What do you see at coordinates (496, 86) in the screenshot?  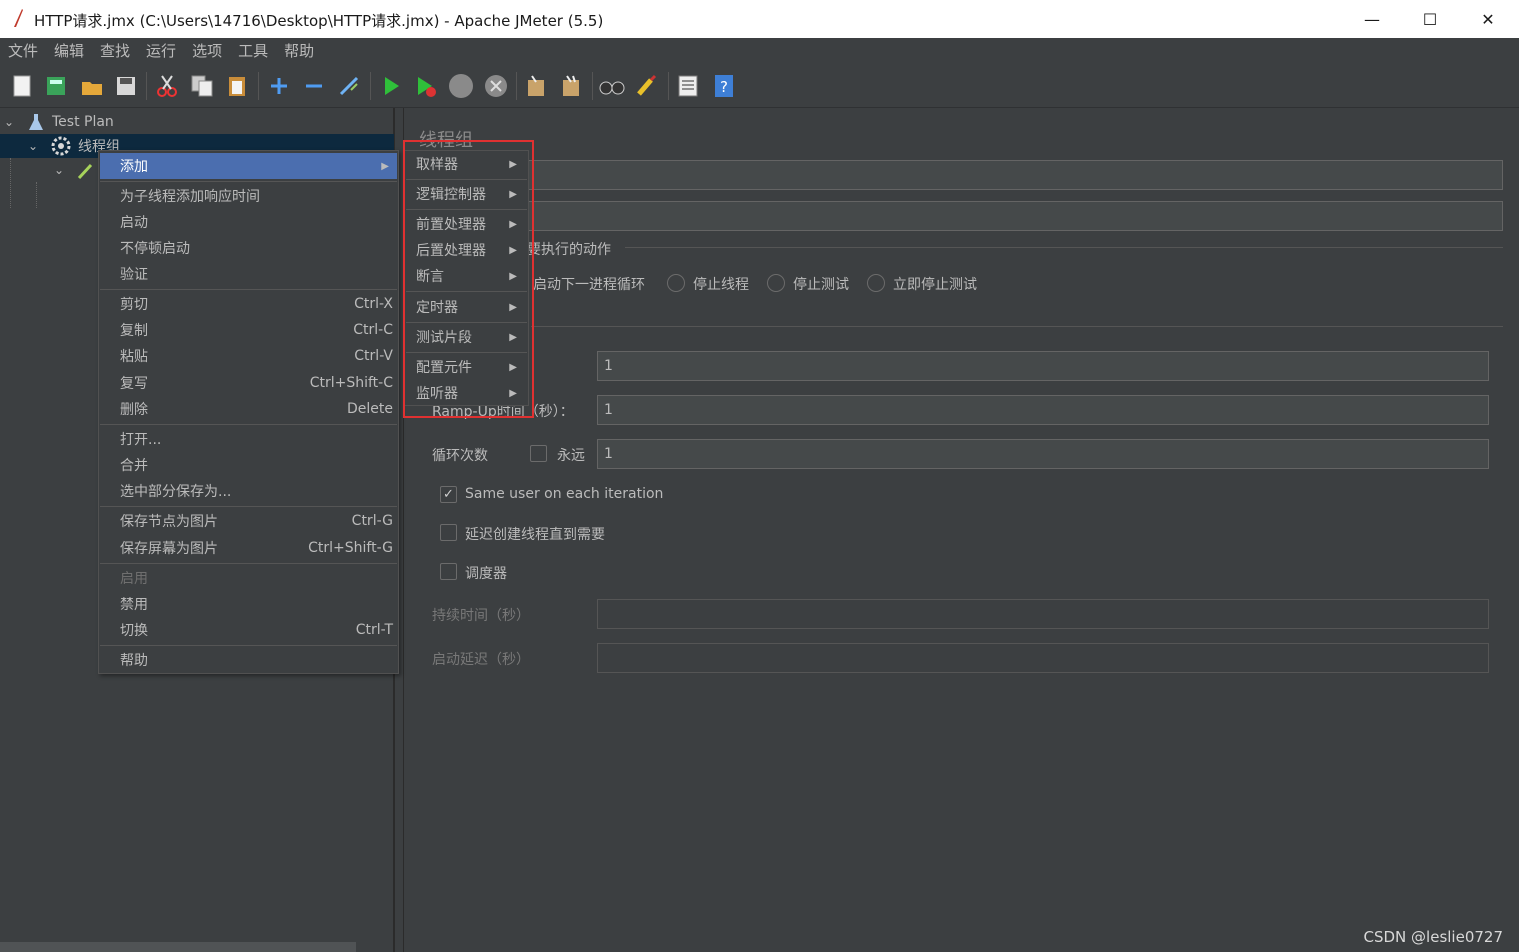 I see `shutdown-icon` at bounding box center [496, 86].